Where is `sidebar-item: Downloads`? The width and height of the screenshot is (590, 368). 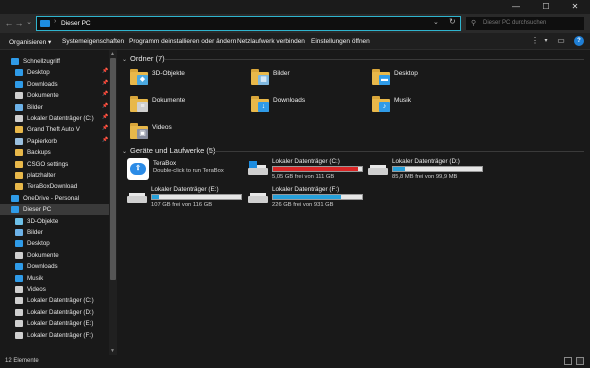
sidebar-item: Downloads is located at coordinates (55, 266).